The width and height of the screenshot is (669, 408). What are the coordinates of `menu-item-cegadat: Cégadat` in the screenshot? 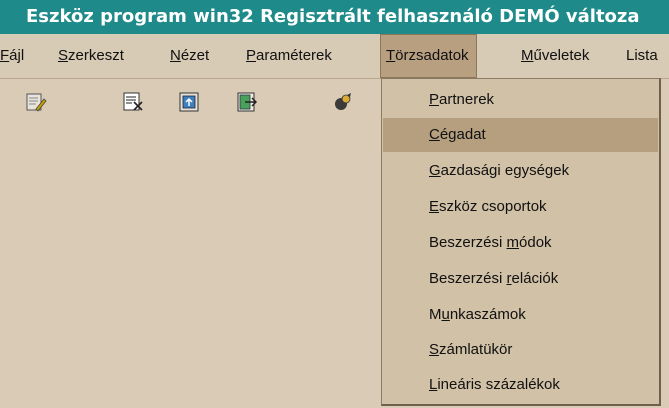 It's located at (520, 135).